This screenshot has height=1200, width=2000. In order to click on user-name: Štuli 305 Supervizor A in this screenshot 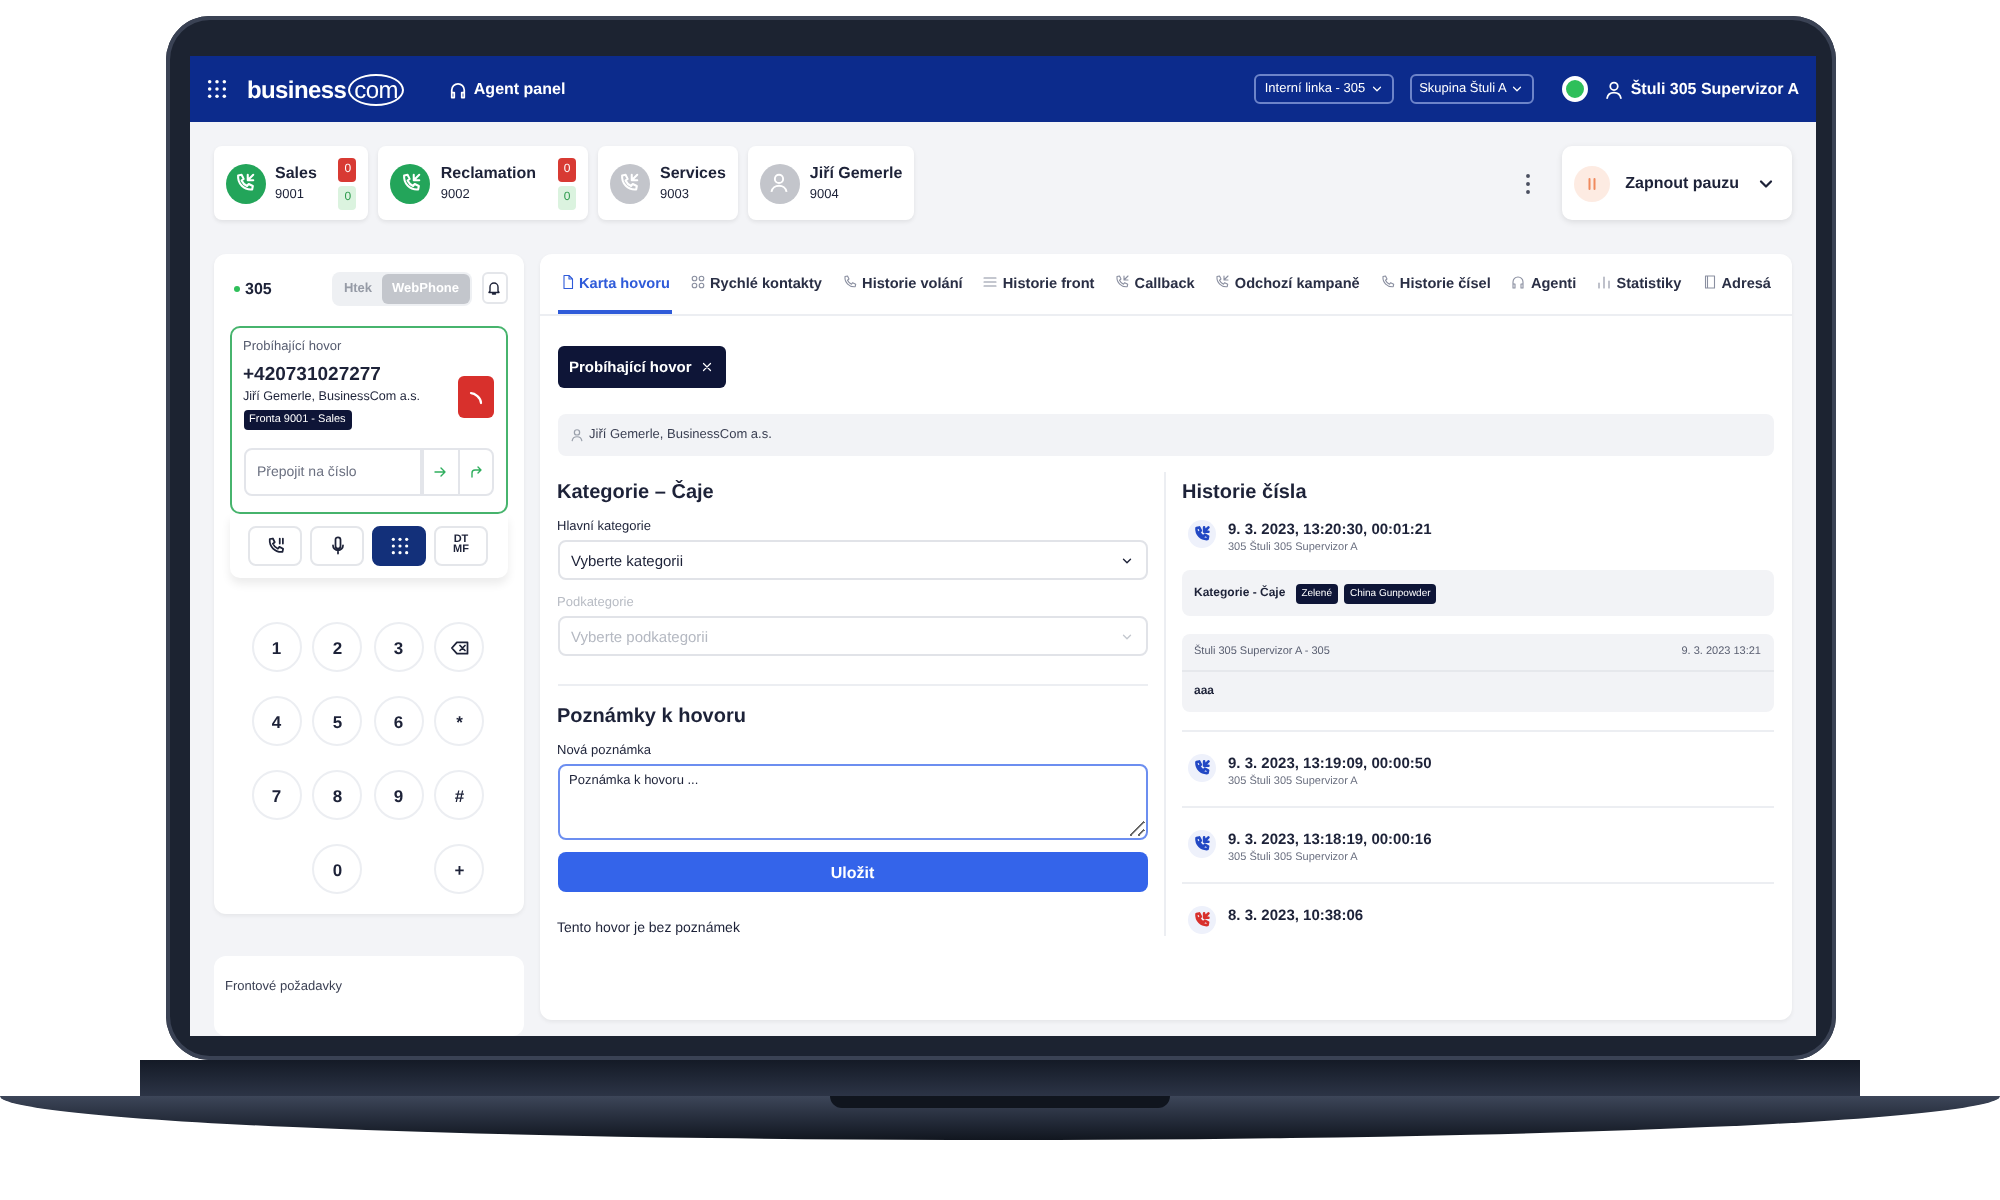, I will do `click(1714, 89)`.